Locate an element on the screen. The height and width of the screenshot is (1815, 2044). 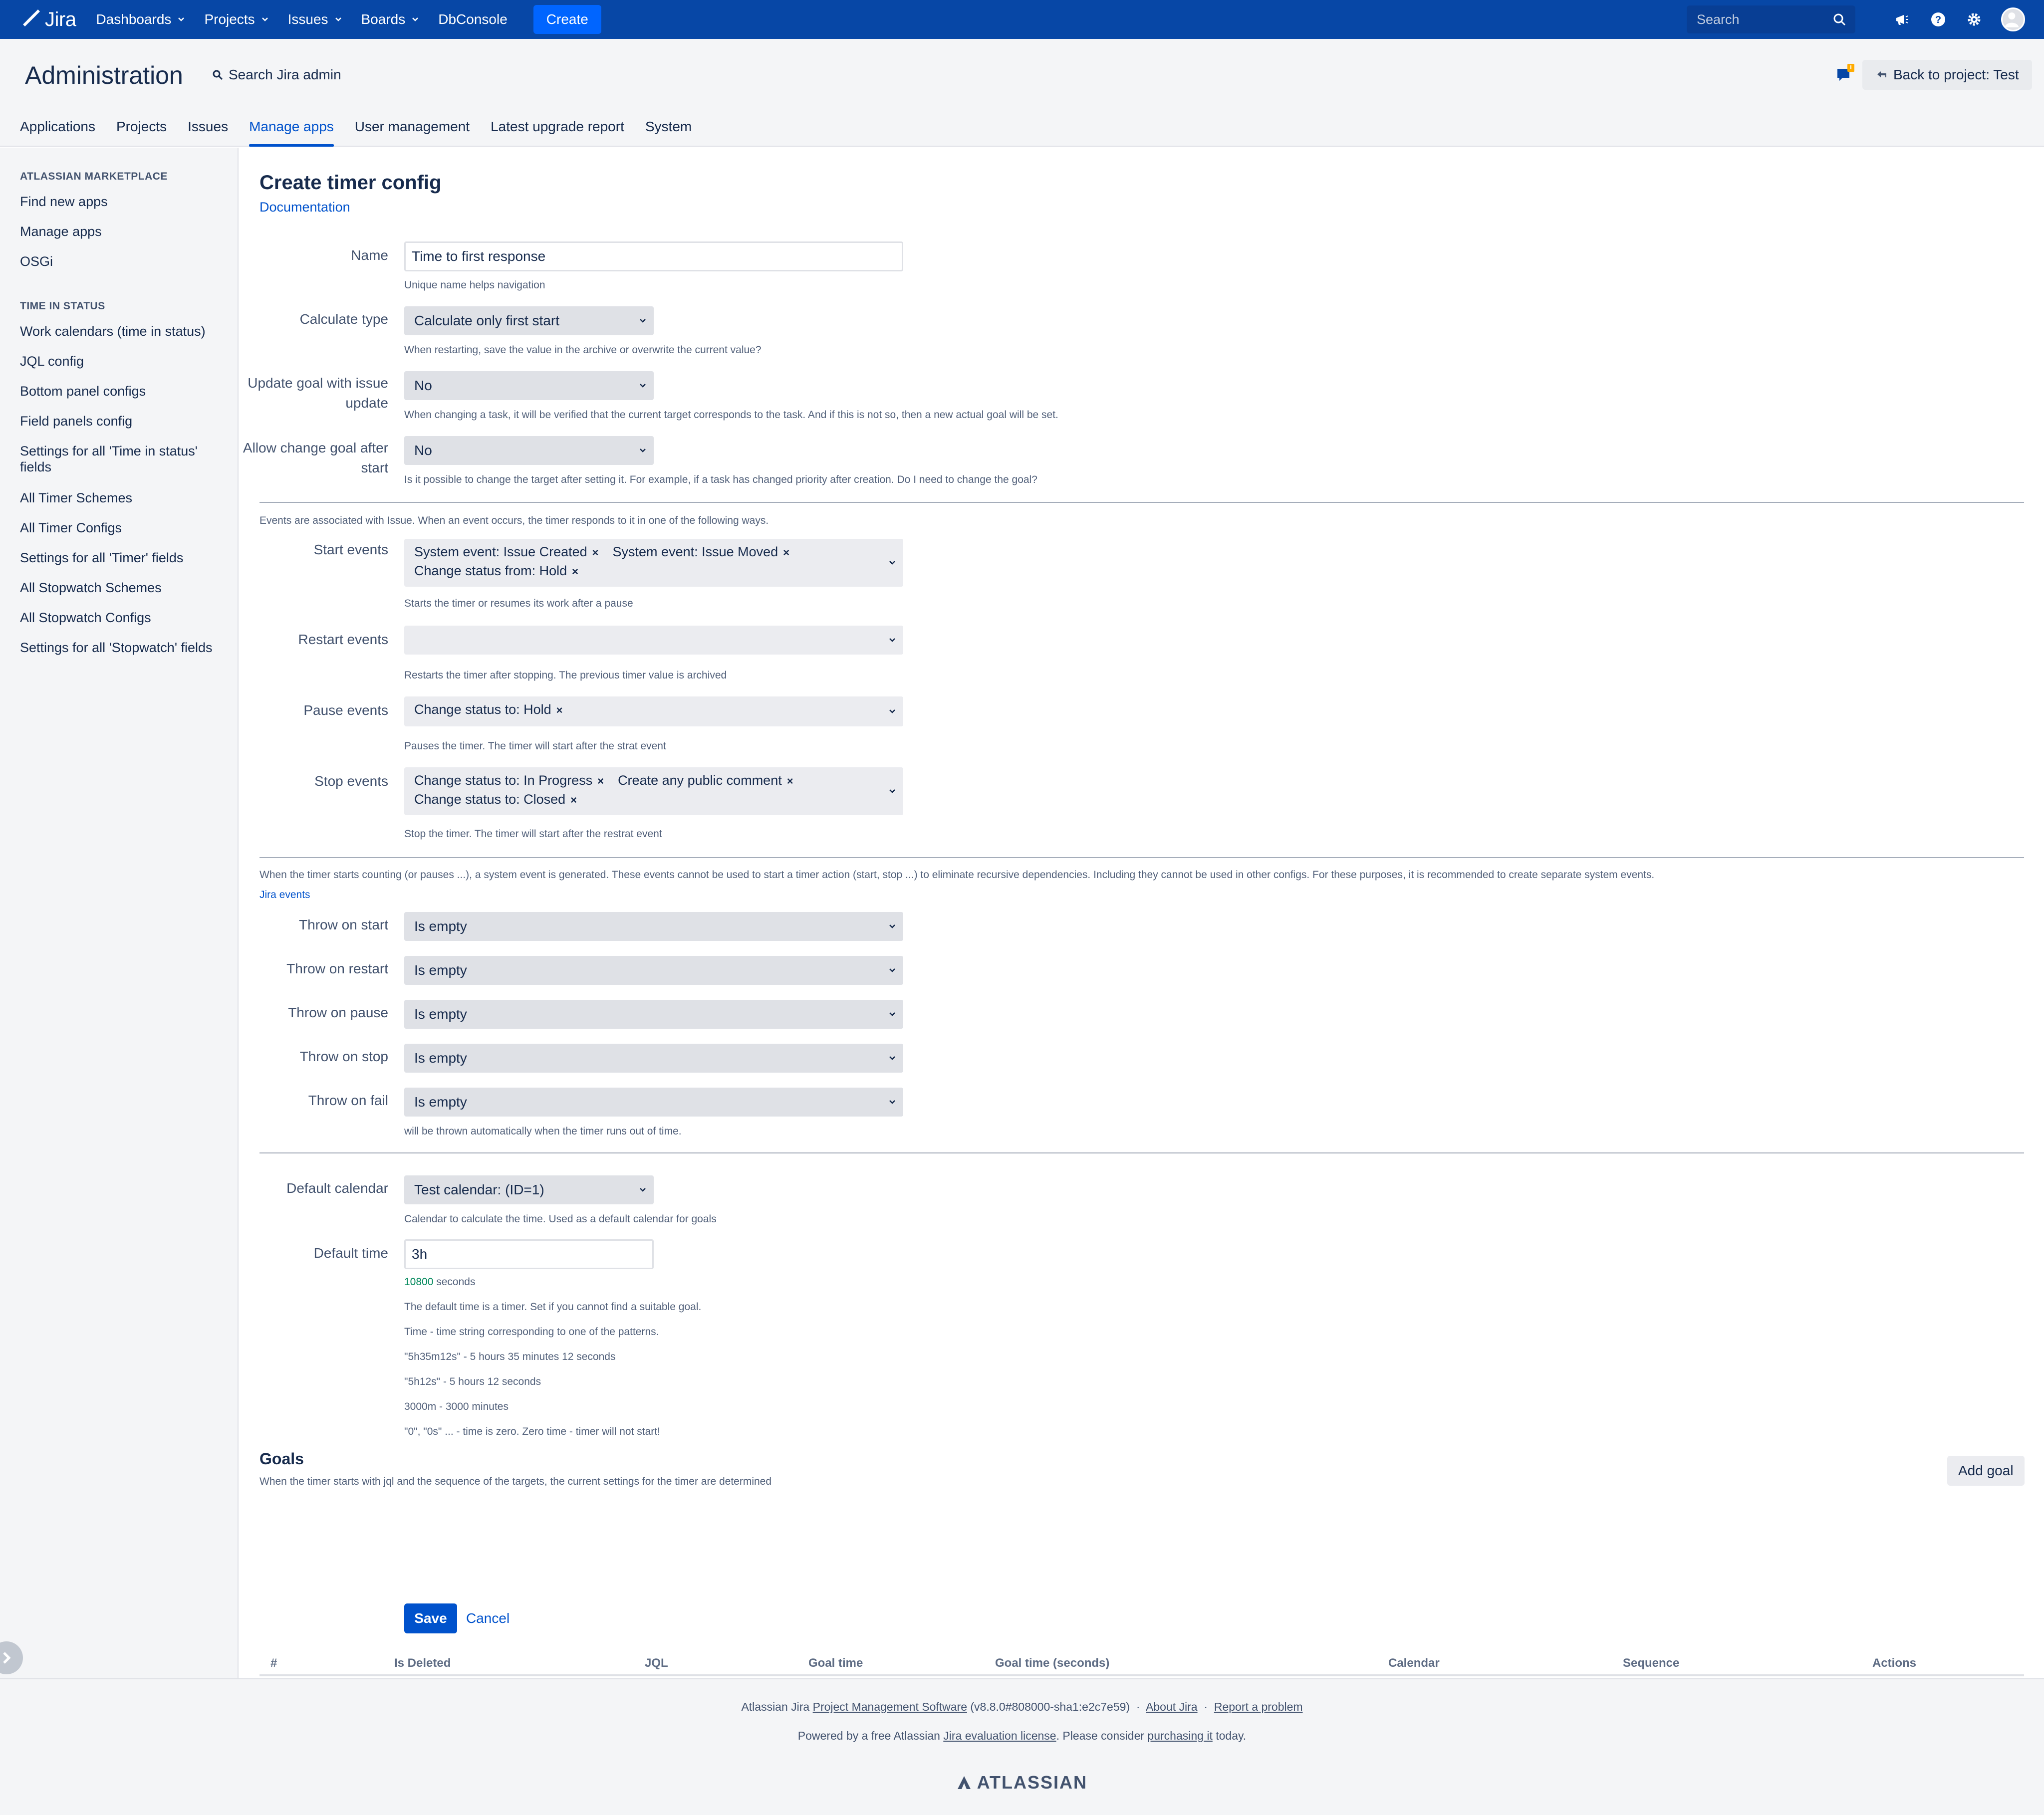
column-header-calendar: Calendar is located at coordinates (1414, 1663).